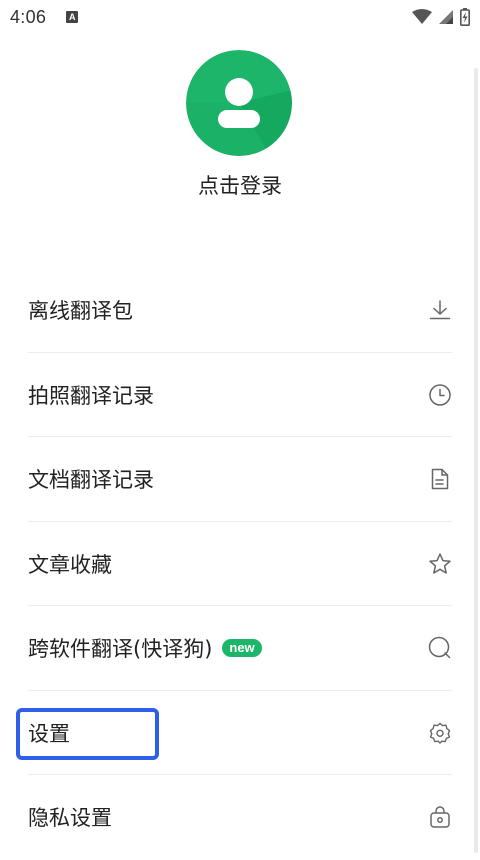  I want to click on menu-item-label: 文档翻译记录, so click(91, 480).